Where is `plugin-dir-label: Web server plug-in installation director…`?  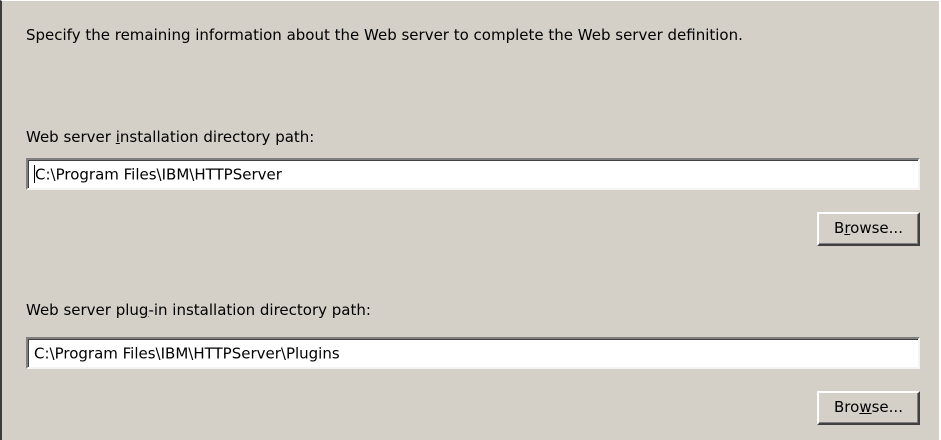 plugin-dir-label: Web server plug-in installation director… is located at coordinates (198, 310).